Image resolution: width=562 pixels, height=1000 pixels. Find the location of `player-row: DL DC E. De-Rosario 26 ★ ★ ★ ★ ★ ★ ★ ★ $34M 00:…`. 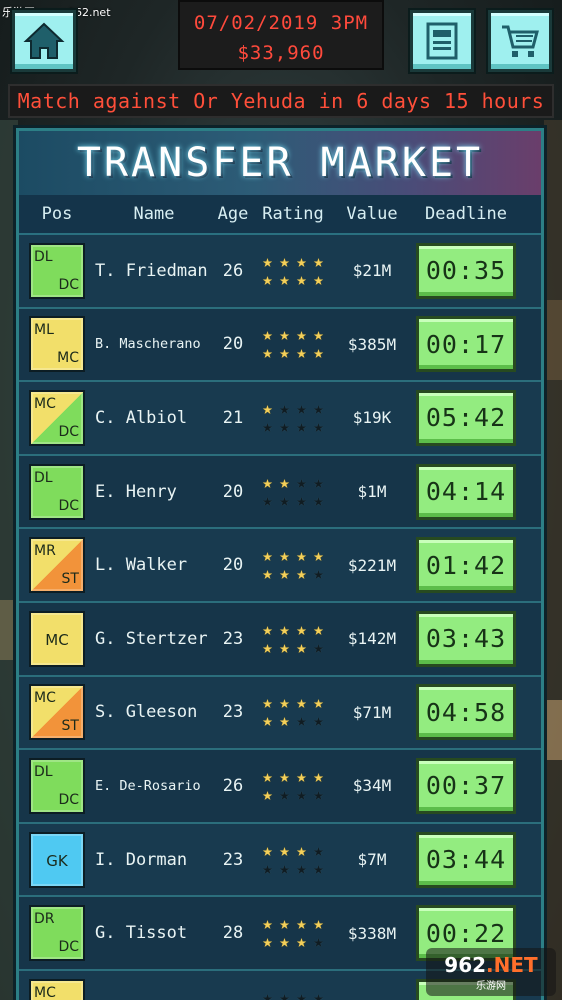

player-row: DL DC E. De-Rosario 26 ★ ★ ★ ★ ★ ★ ★ ★ $34M 00:… is located at coordinates (280, 787).